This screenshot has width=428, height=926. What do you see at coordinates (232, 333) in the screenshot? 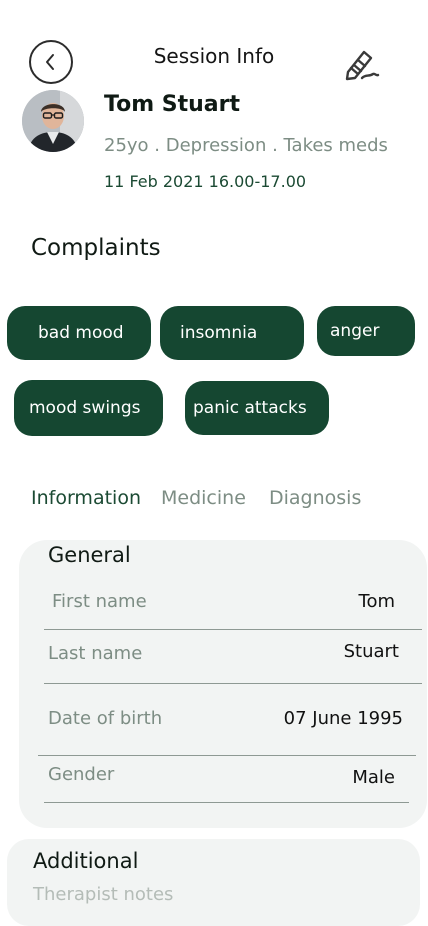
I see `complaint-chip: insomnia` at bounding box center [232, 333].